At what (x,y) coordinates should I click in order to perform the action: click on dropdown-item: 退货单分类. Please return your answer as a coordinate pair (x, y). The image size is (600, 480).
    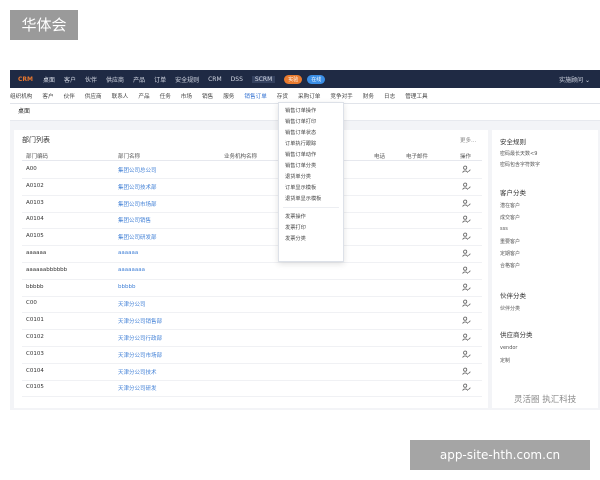
    Looking at the image, I should click on (298, 176).